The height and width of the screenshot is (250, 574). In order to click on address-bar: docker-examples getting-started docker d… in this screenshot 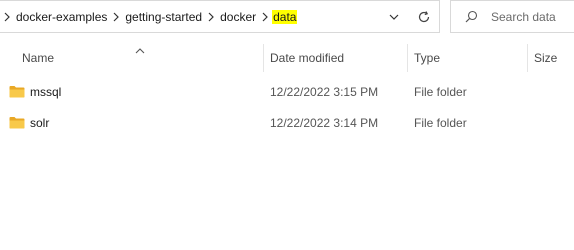, I will do `click(220, 16)`.